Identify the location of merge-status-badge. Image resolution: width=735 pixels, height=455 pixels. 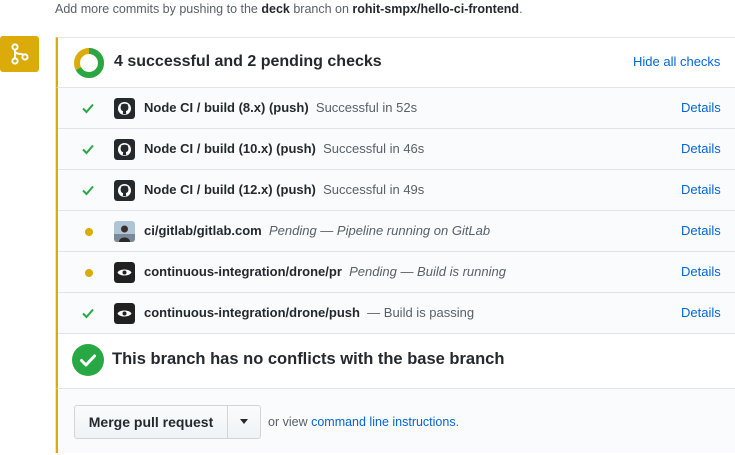
(19, 54).